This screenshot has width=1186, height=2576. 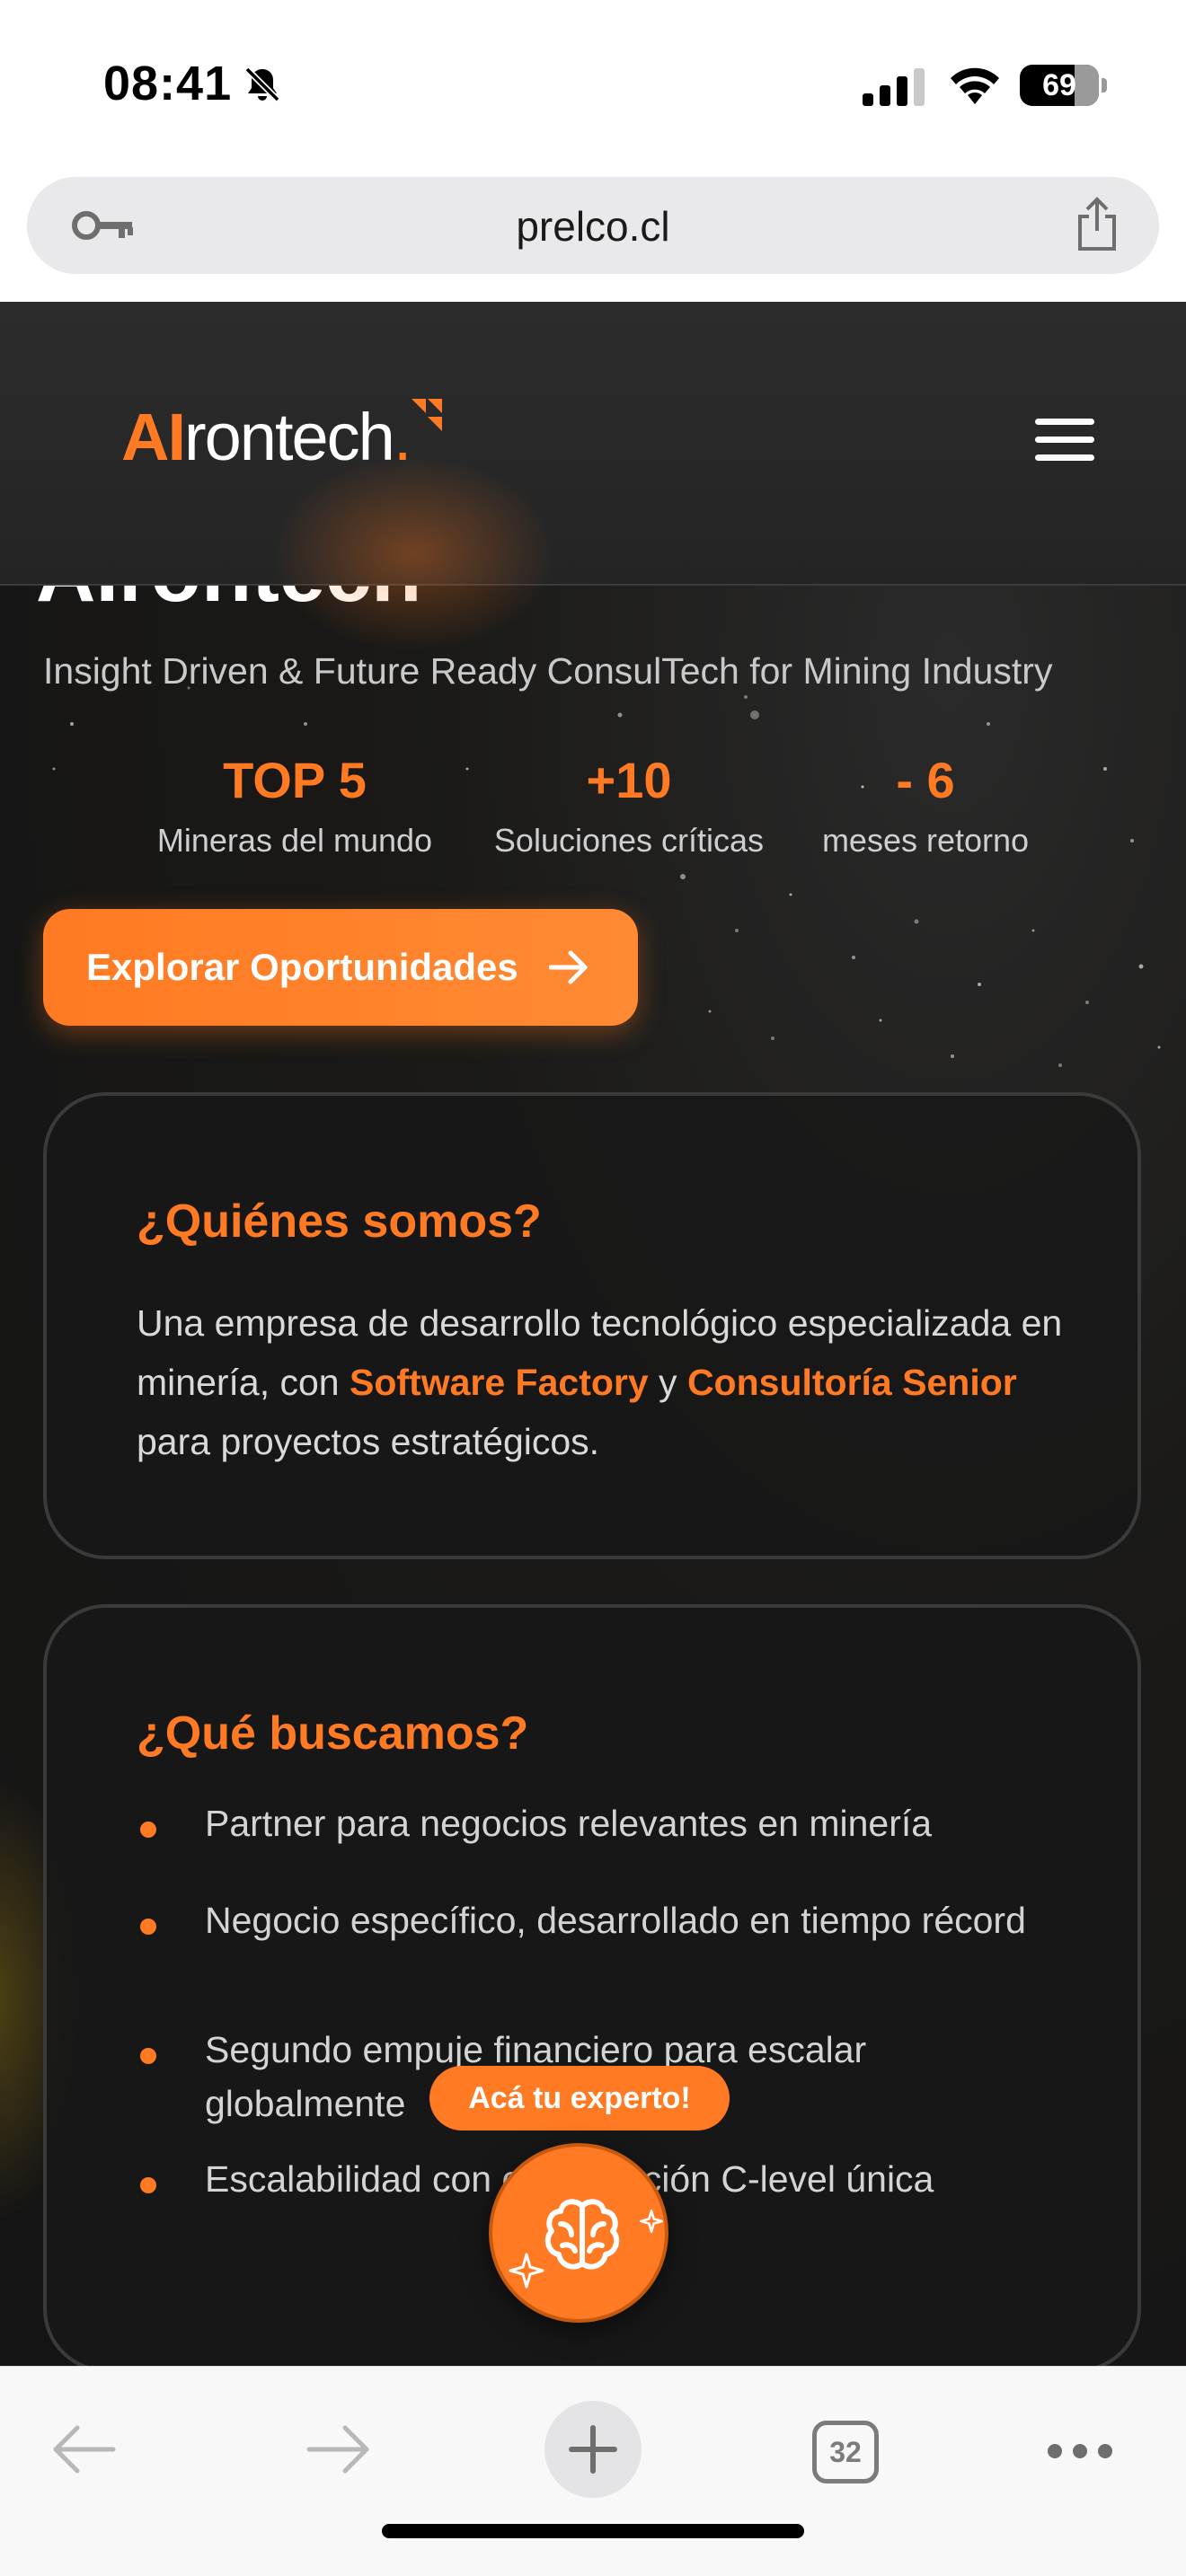 I want to click on battery-indicator: 69, so click(x=1059, y=85).